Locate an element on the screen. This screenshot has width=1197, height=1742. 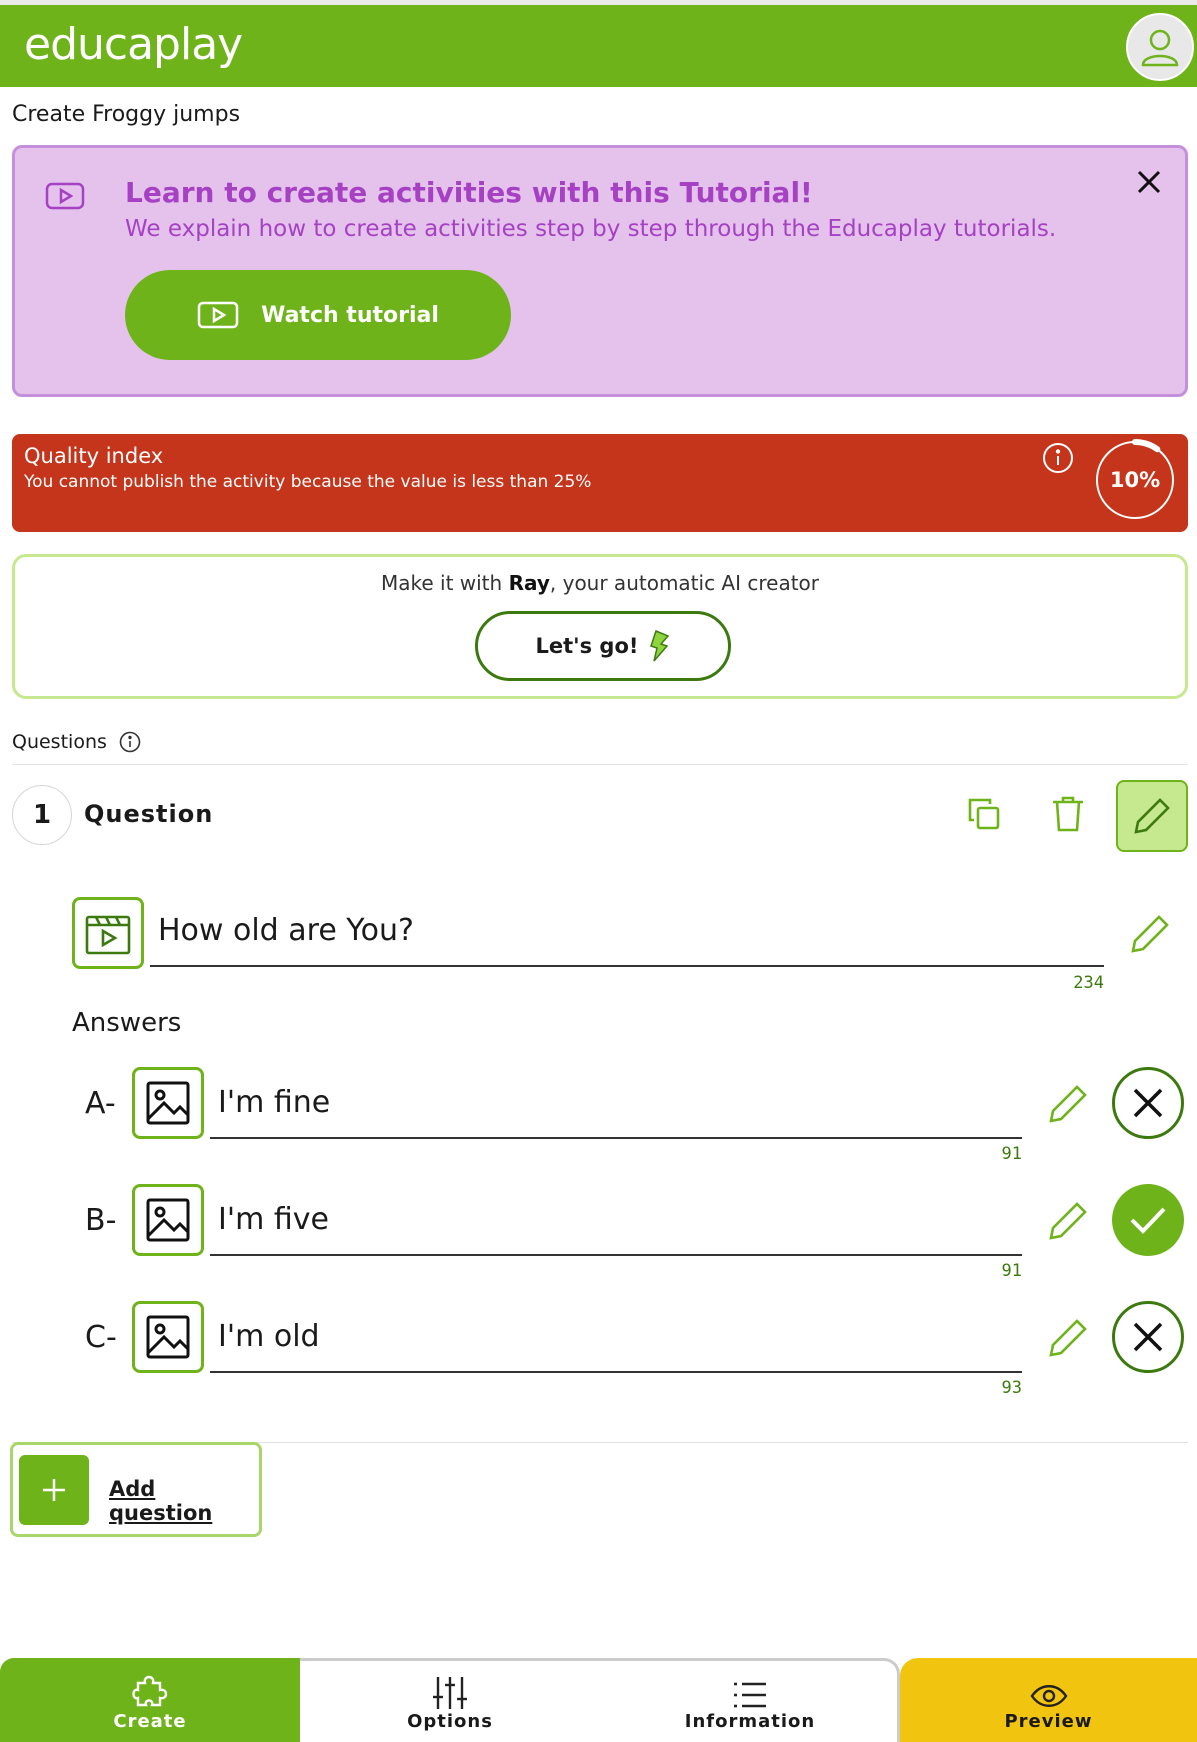
lets-go-label: Let's go! is located at coordinates (587, 646).